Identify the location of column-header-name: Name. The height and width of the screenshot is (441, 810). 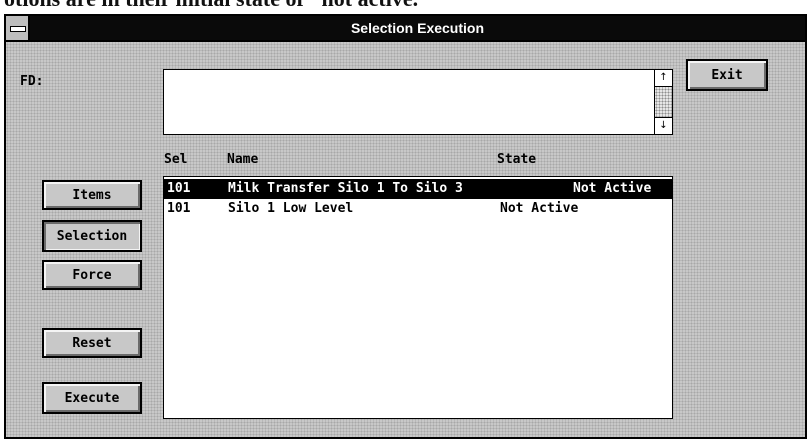
(243, 159).